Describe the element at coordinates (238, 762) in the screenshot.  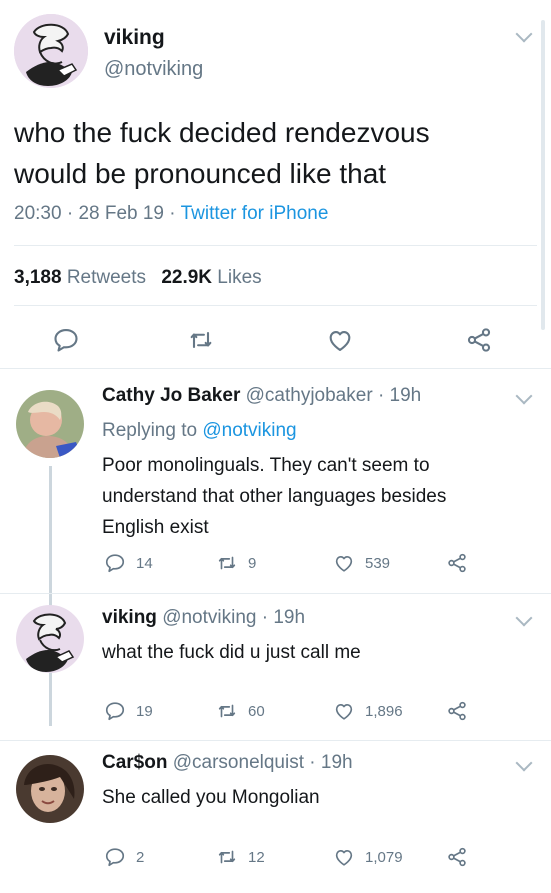
I see `reply-handle: @carsonelquist` at that location.